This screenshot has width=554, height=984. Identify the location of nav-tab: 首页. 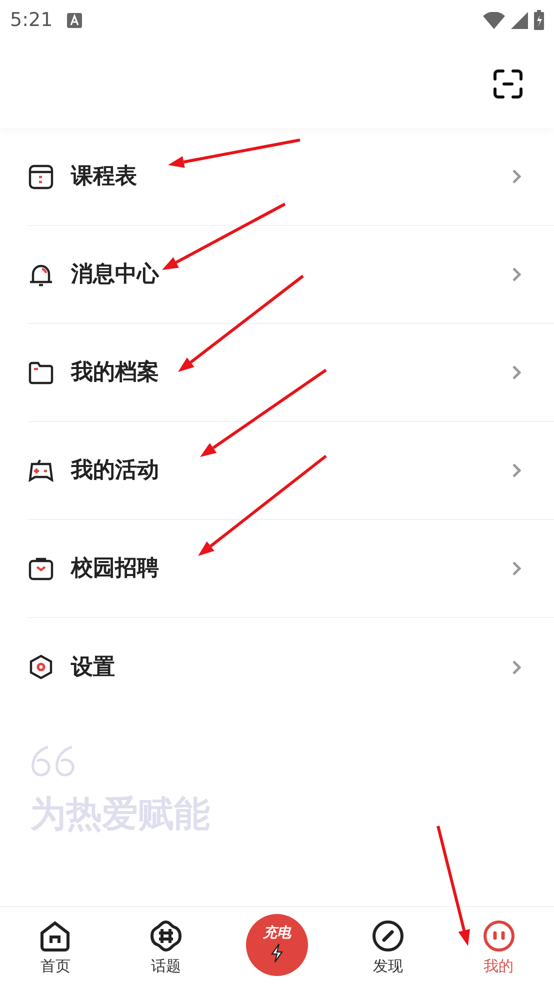
(55, 945).